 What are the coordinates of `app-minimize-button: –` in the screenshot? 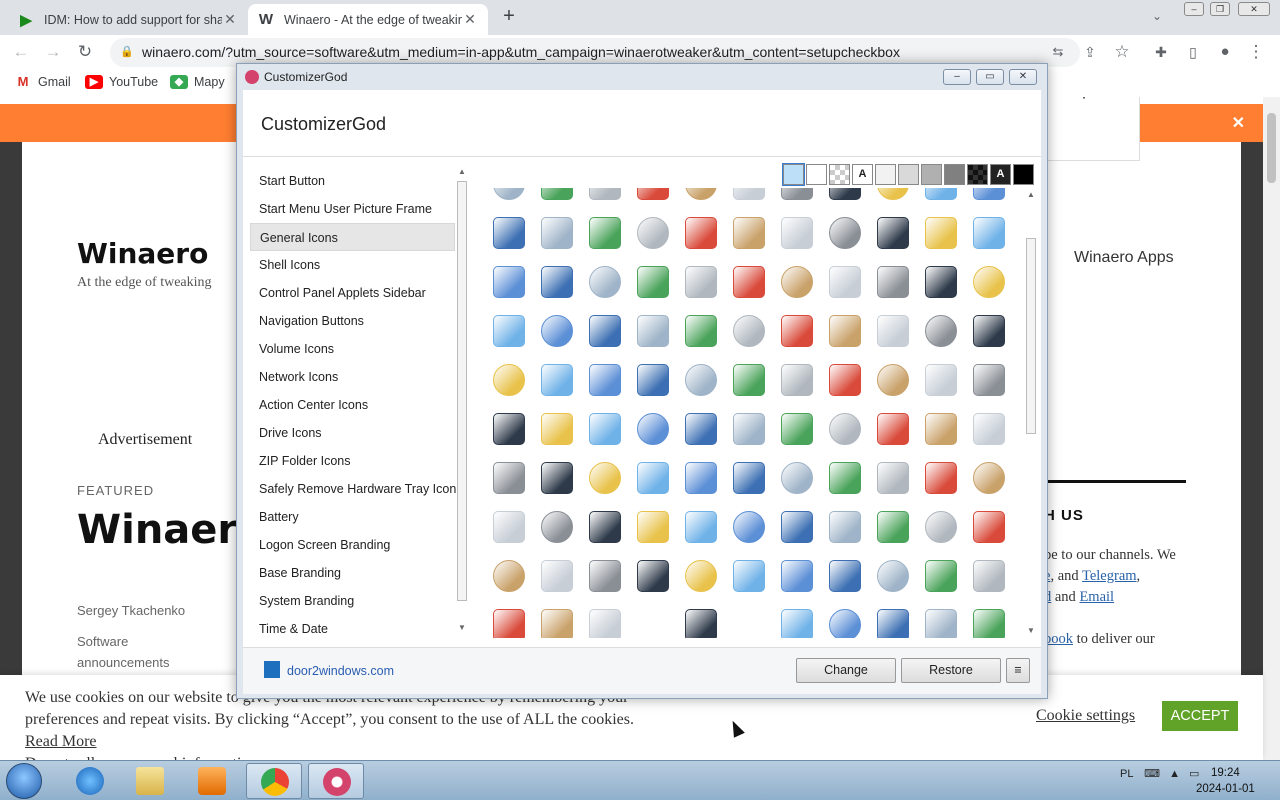 It's located at (957, 77).